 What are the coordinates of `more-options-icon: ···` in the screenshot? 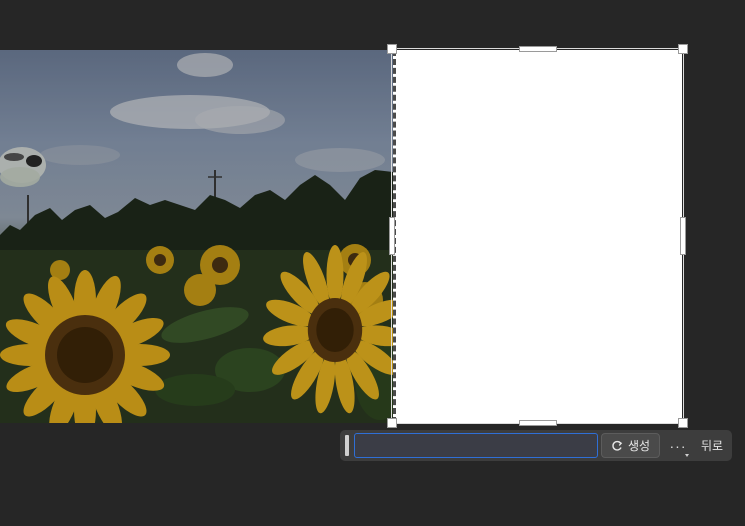 It's located at (678, 445).